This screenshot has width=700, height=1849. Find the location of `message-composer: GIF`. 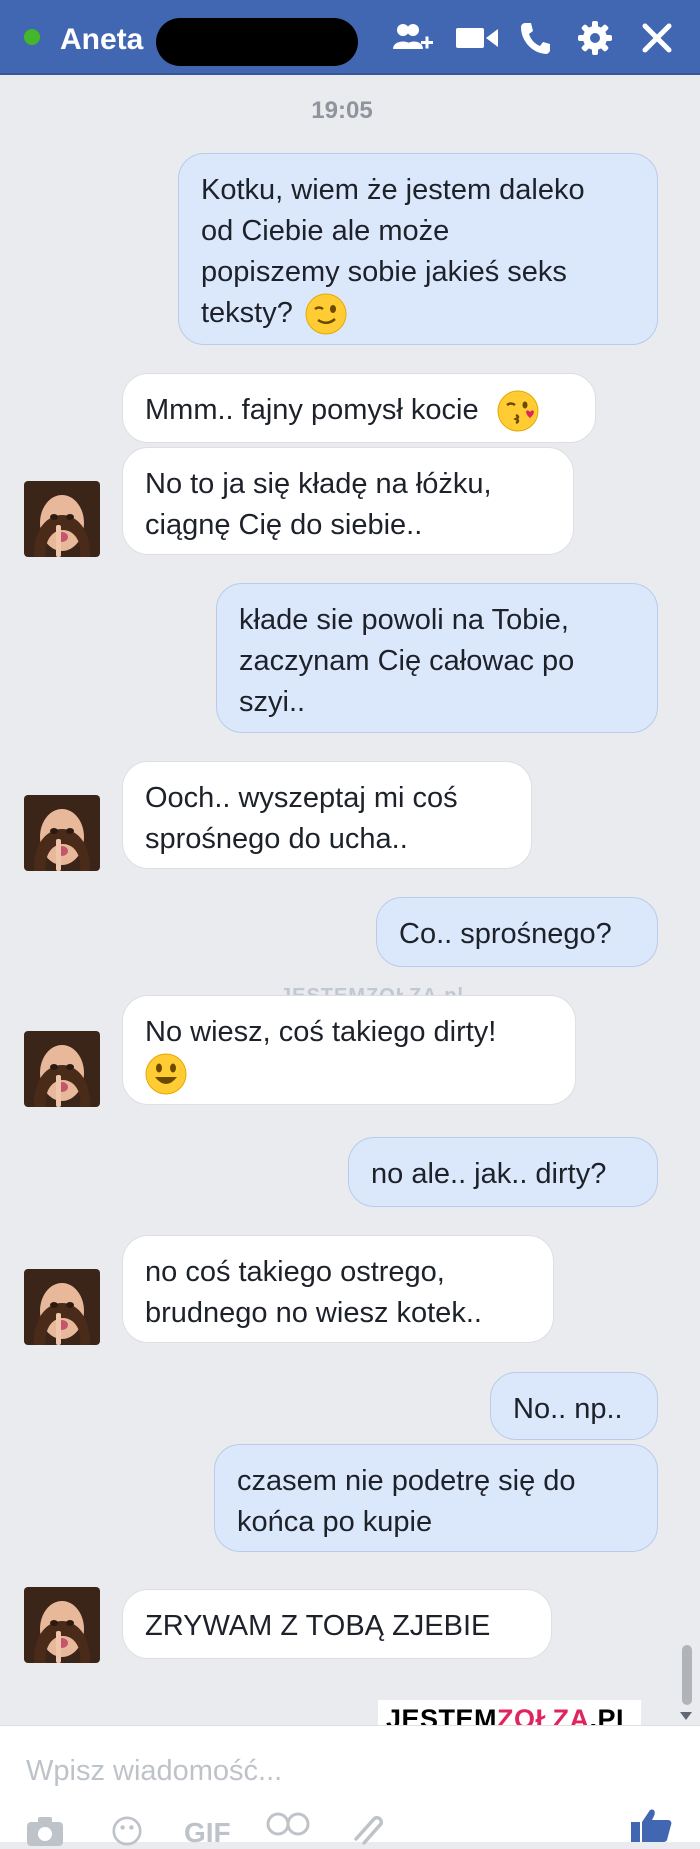

message-composer: GIF is located at coordinates (350, 1786).